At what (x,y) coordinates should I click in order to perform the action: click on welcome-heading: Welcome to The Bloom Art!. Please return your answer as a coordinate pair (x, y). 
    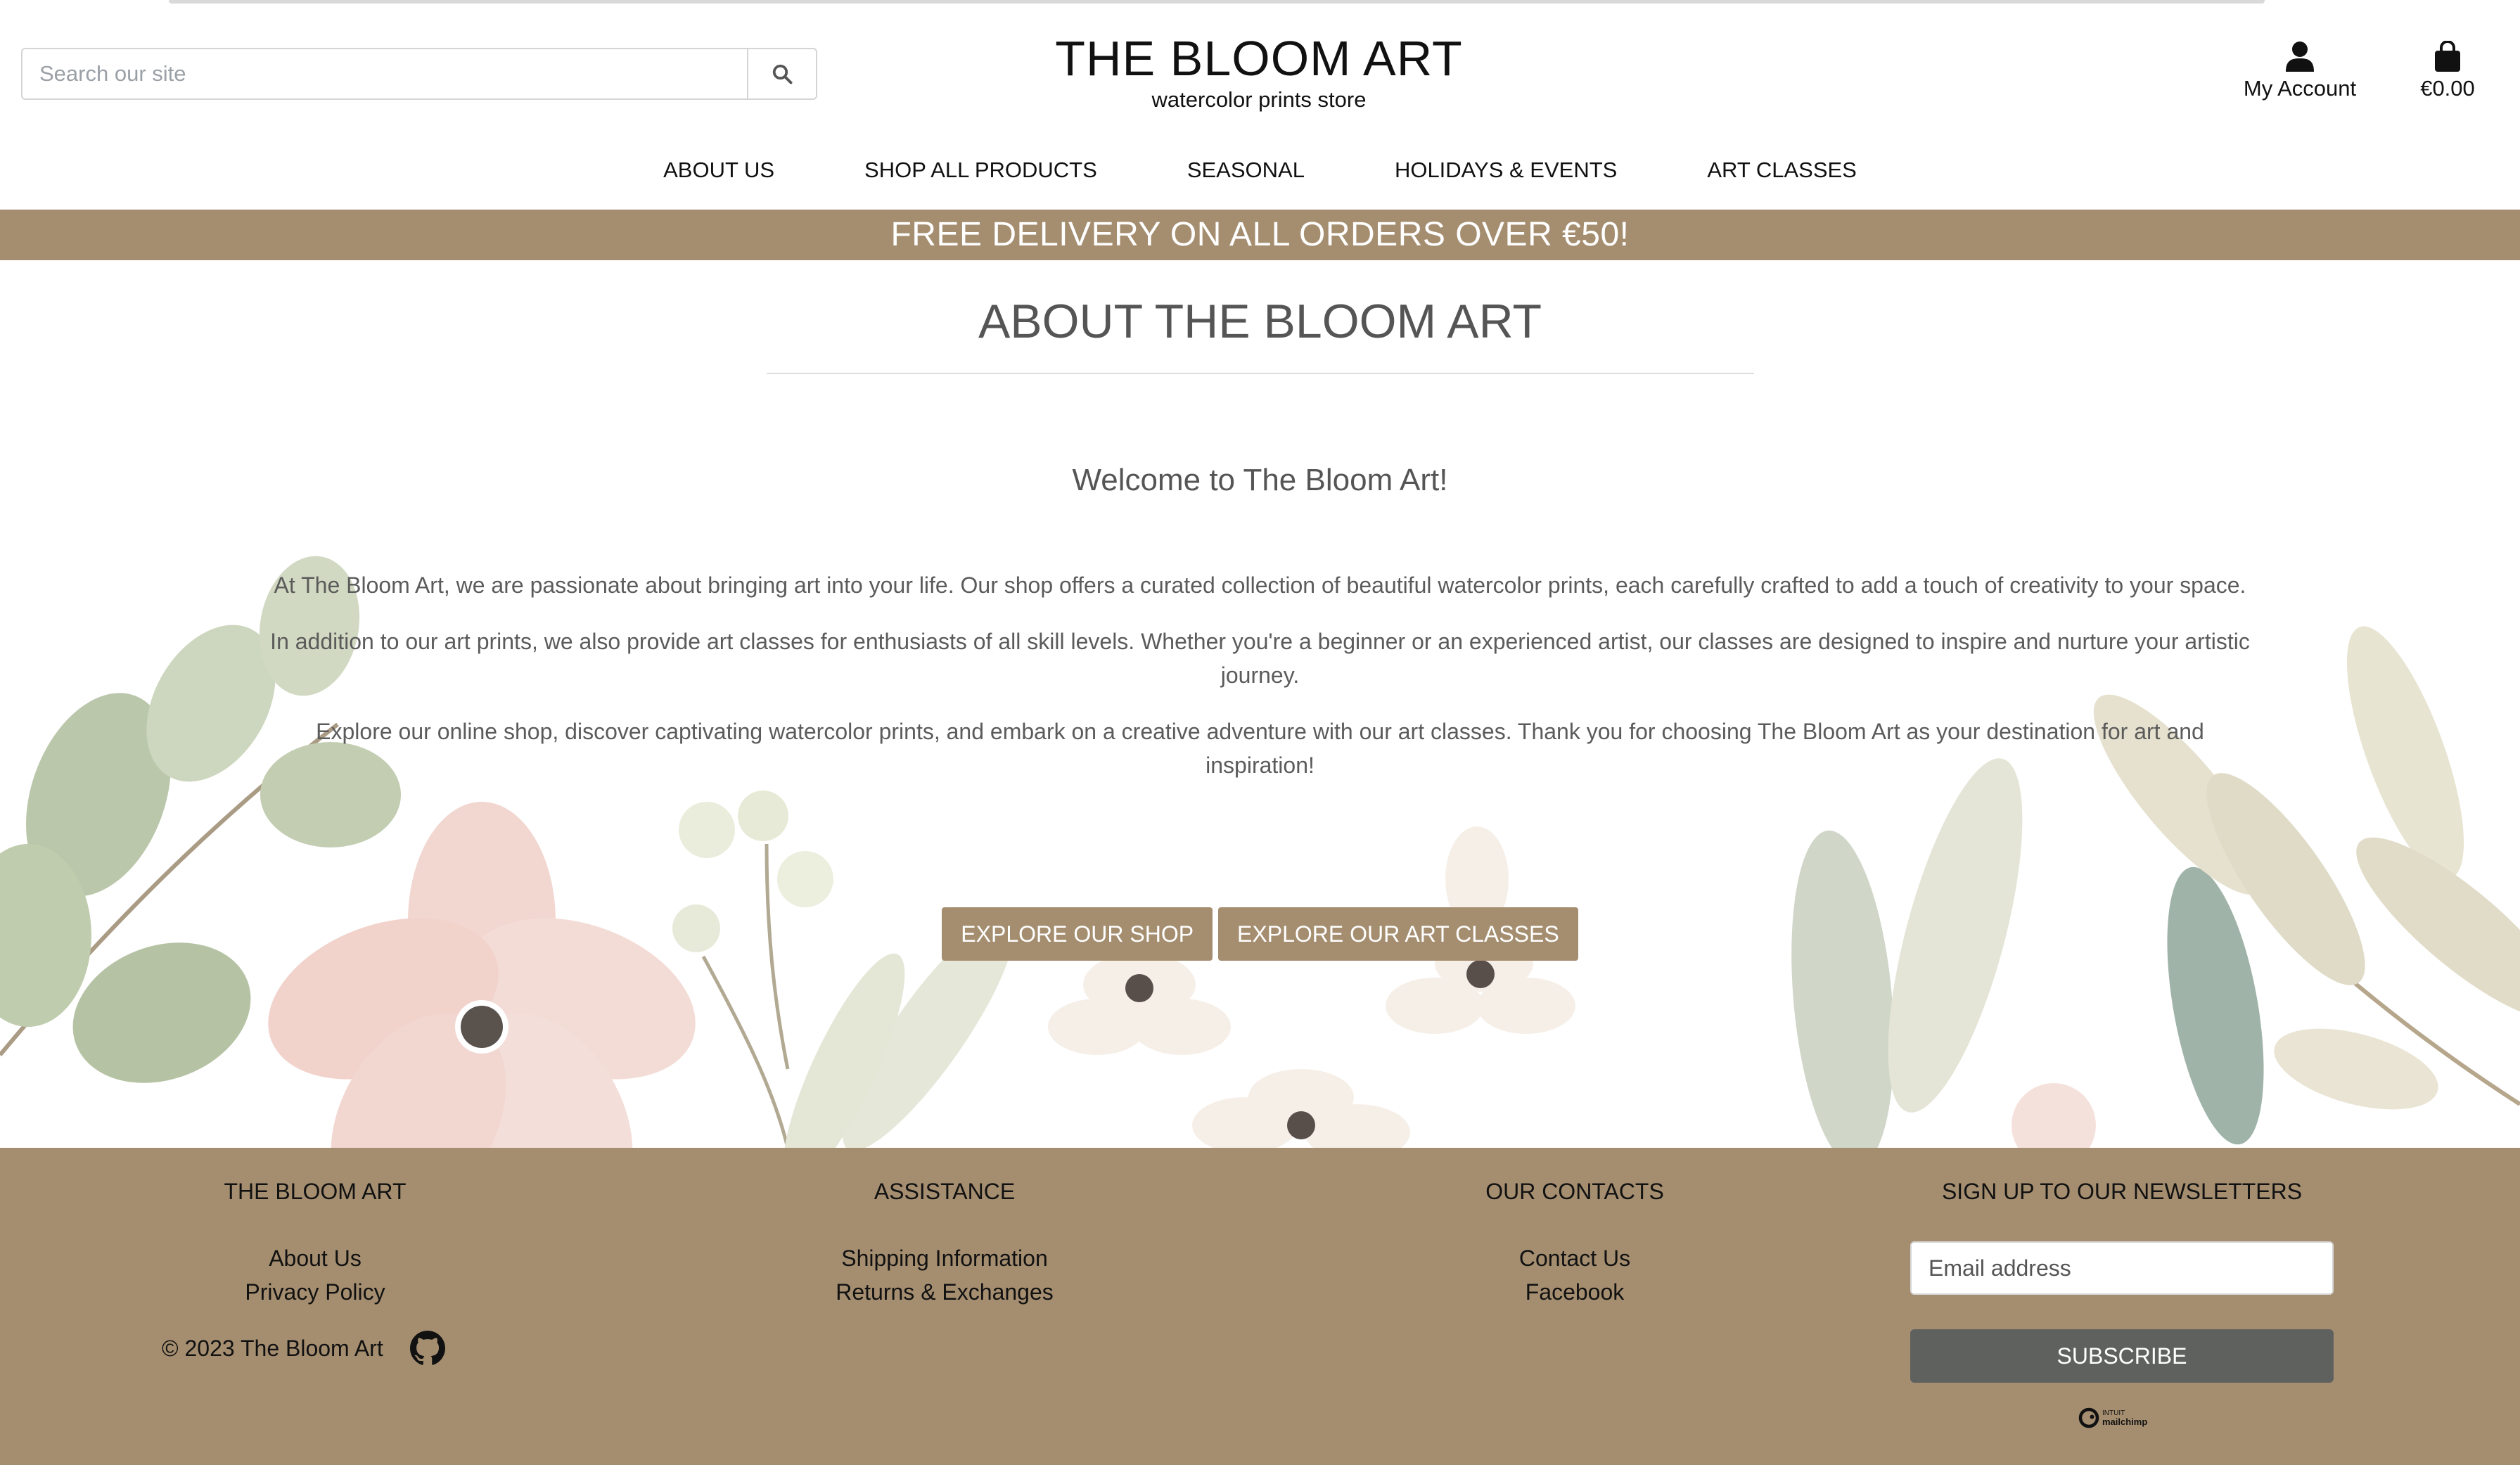
    Looking at the image, I should click on (1260, 480).